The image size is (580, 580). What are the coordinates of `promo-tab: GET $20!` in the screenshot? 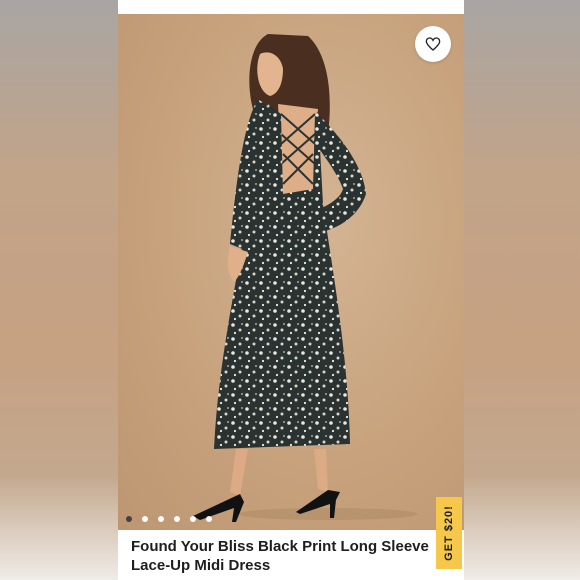 It's located at (449, 533).